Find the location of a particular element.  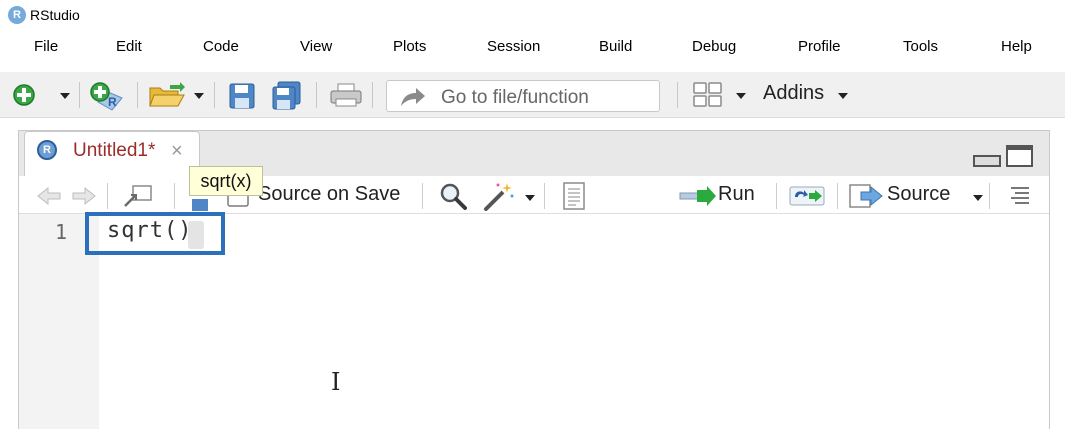

tab-untitled1: R Untitled1* × is located at coordinates (112, 154).